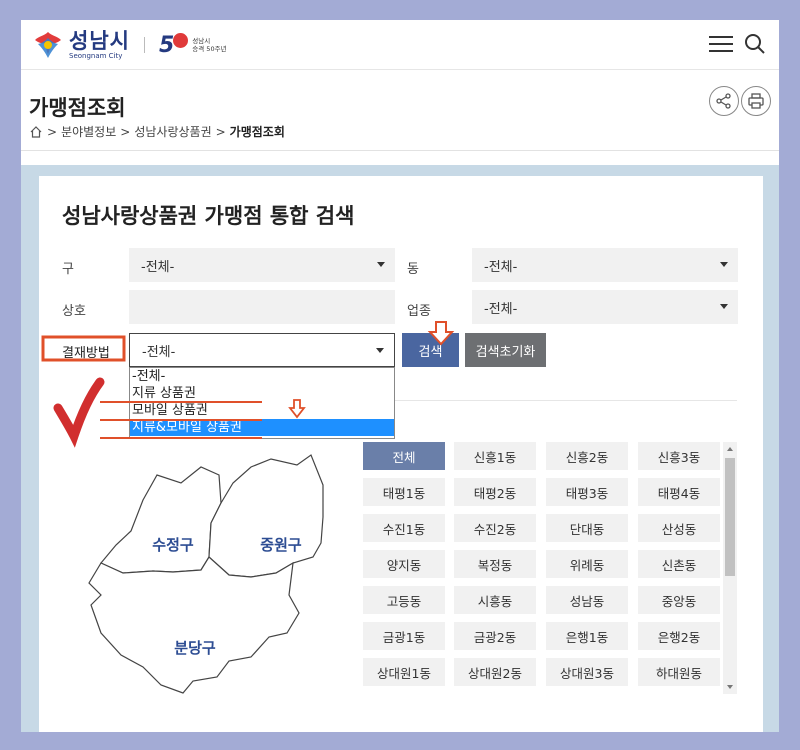  What do you see at coordinates (721, 44) in the screenshot?
I see `hamburger-menu-icon` at bounding box center [721, 44].